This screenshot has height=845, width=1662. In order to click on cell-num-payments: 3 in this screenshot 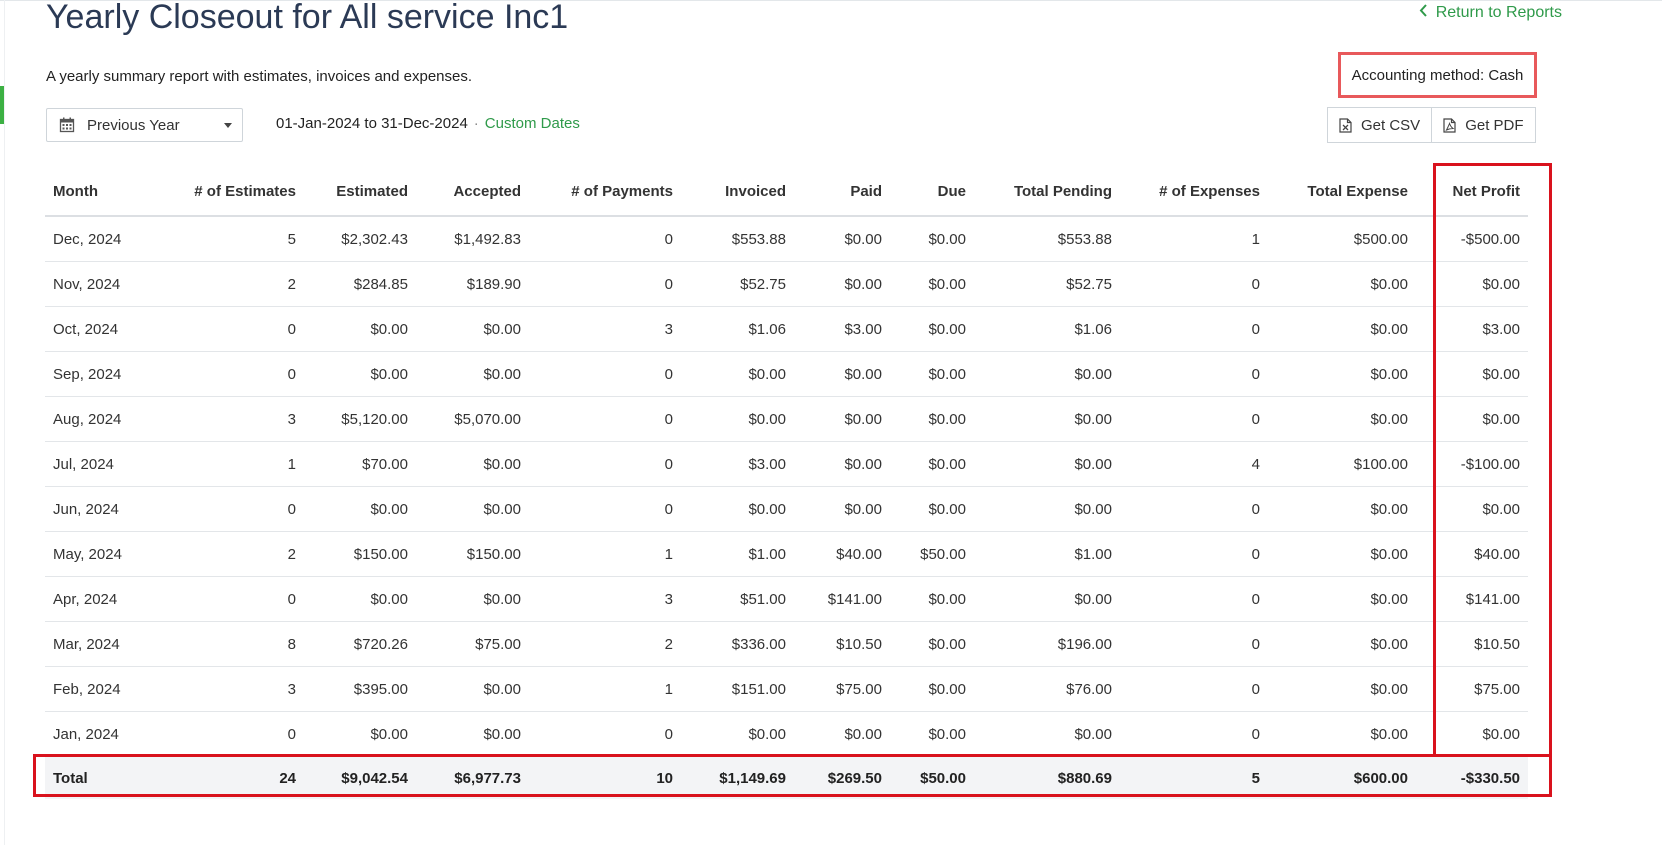, I will do `click(605, 599)`.